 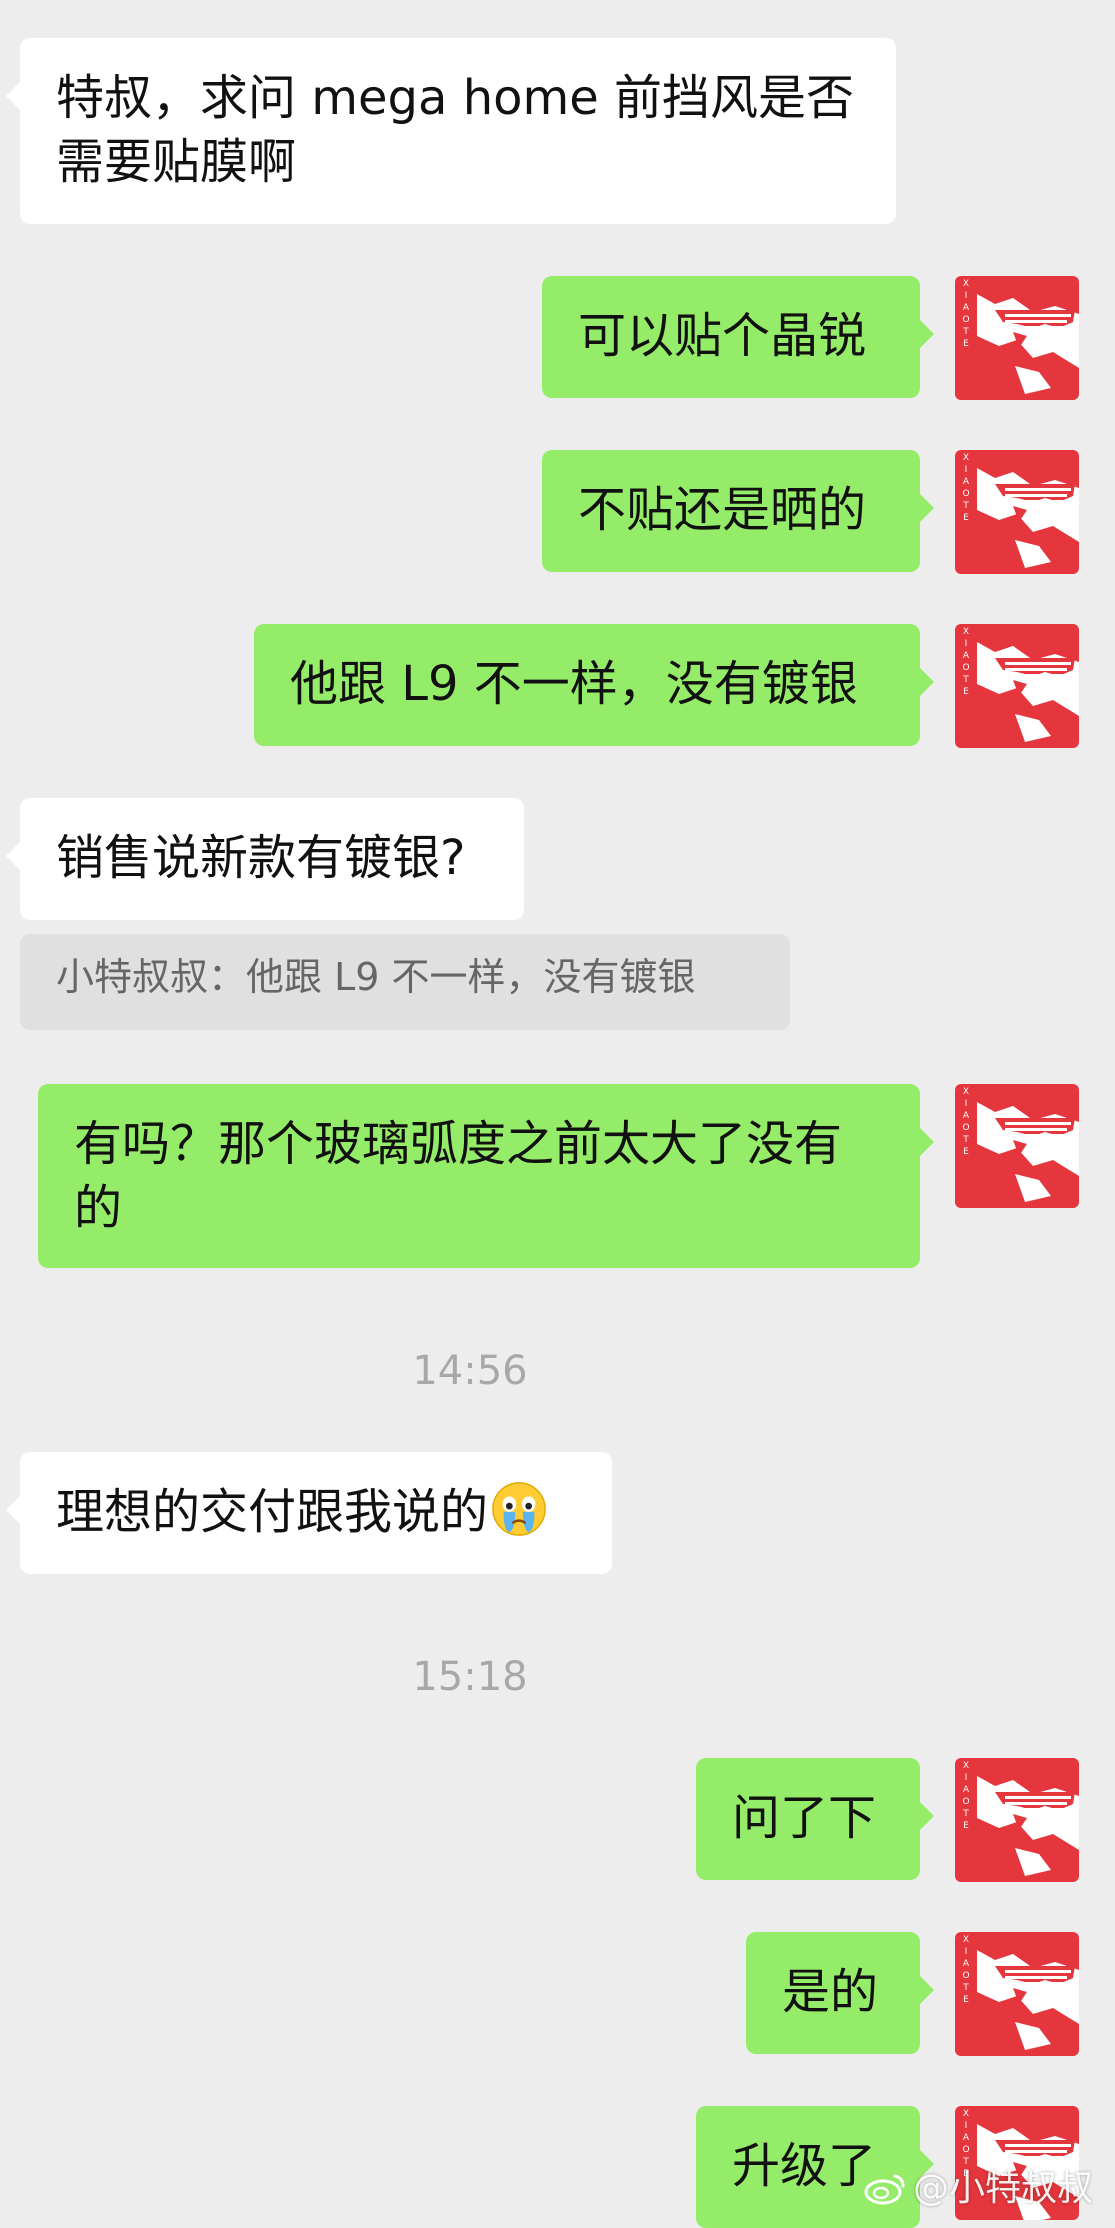 I want to click on watermark-text: @小特叔叔, so click(x=1002, y=2188).